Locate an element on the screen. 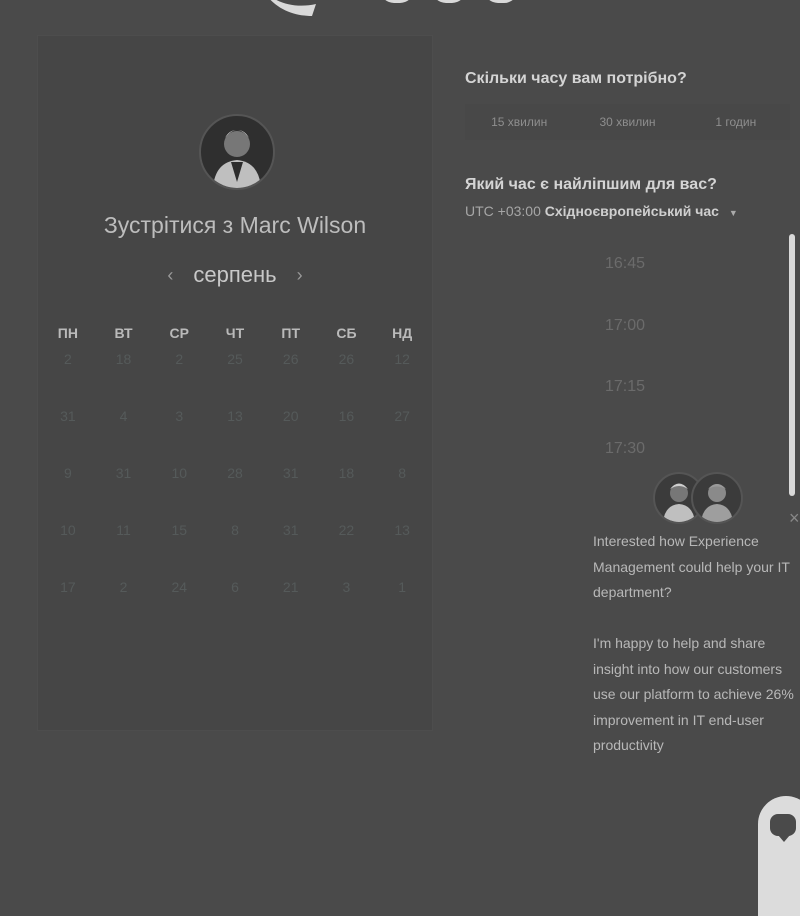 Image resolution: width=800 pixels, height=916 pixels. brand-logo-icon is located at coordinates (293, 8).